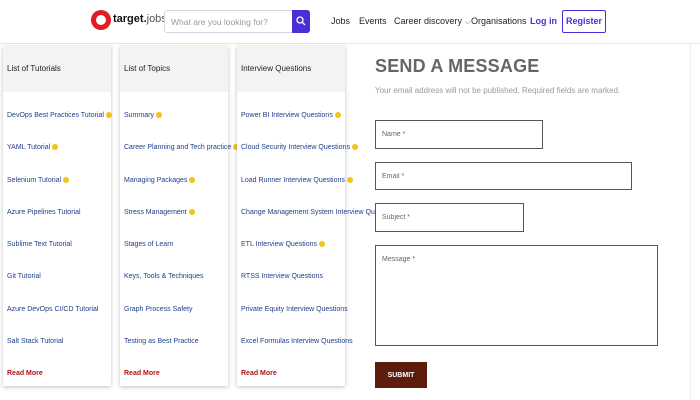 The width and height of the screenshot is (700, 400). I want to click on list-item: YAML Tutorial, so click(33, 147).